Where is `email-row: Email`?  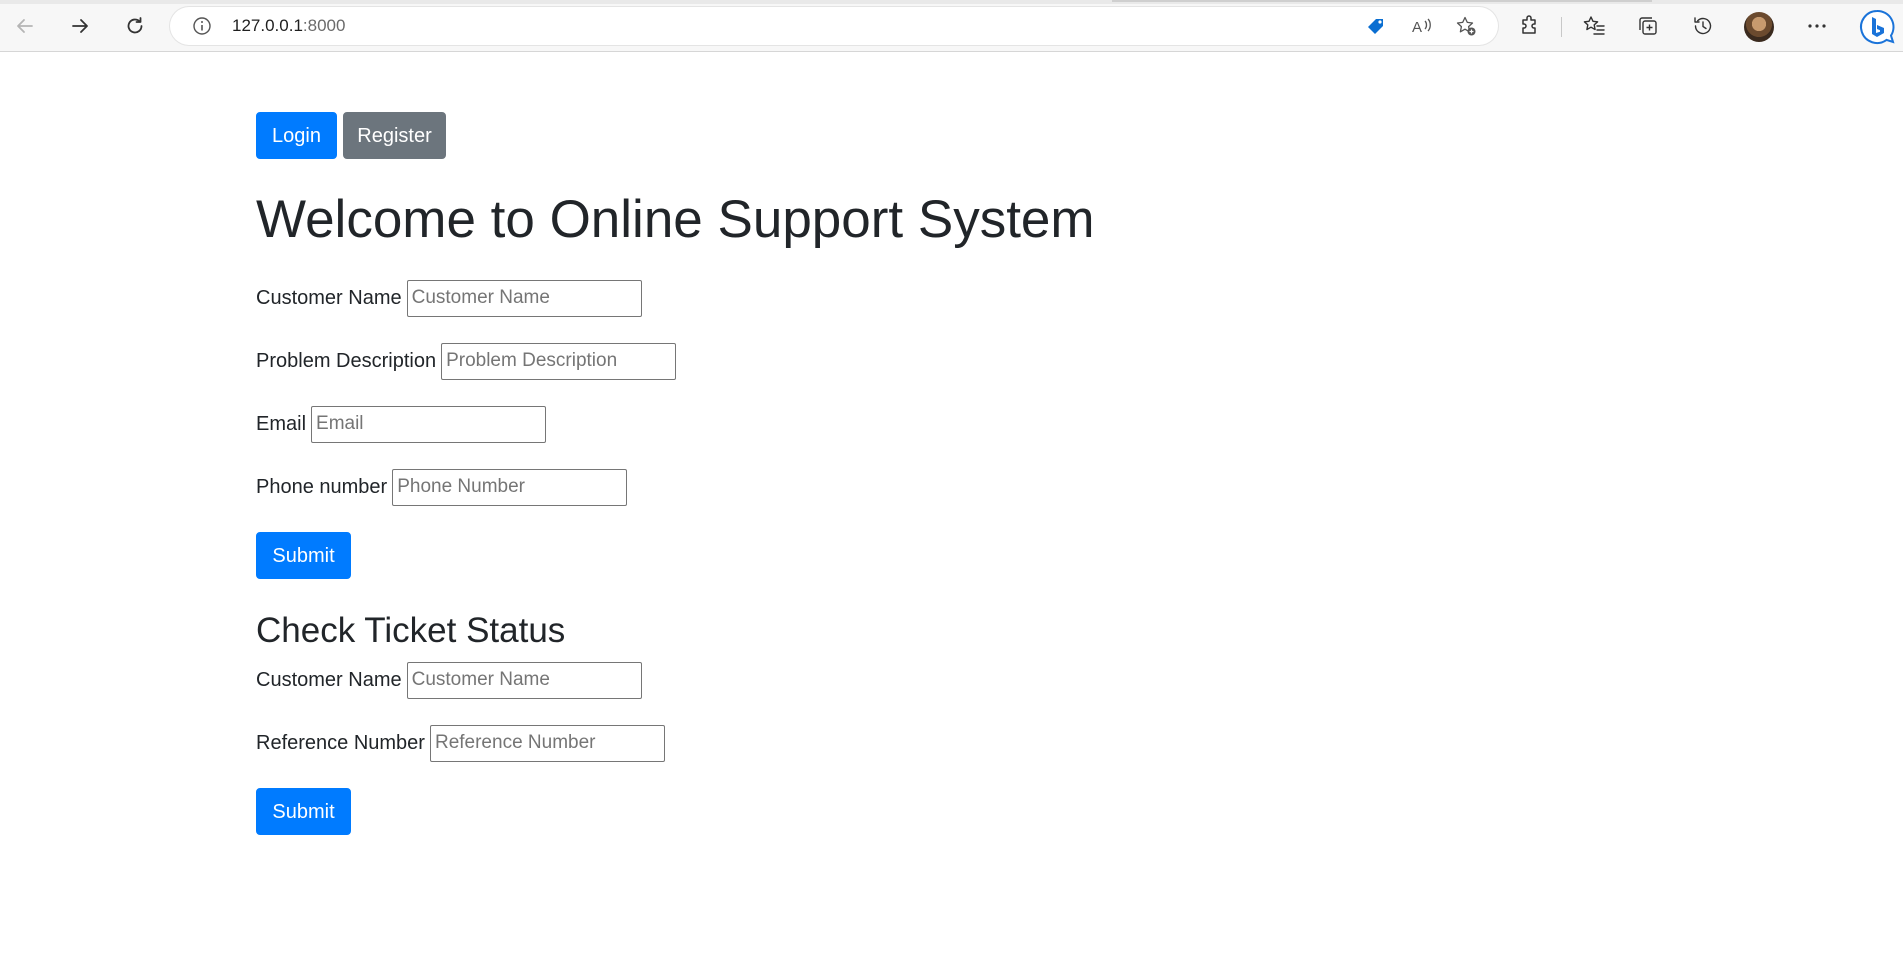
email-row: Email is located at coordinates (401, 424).